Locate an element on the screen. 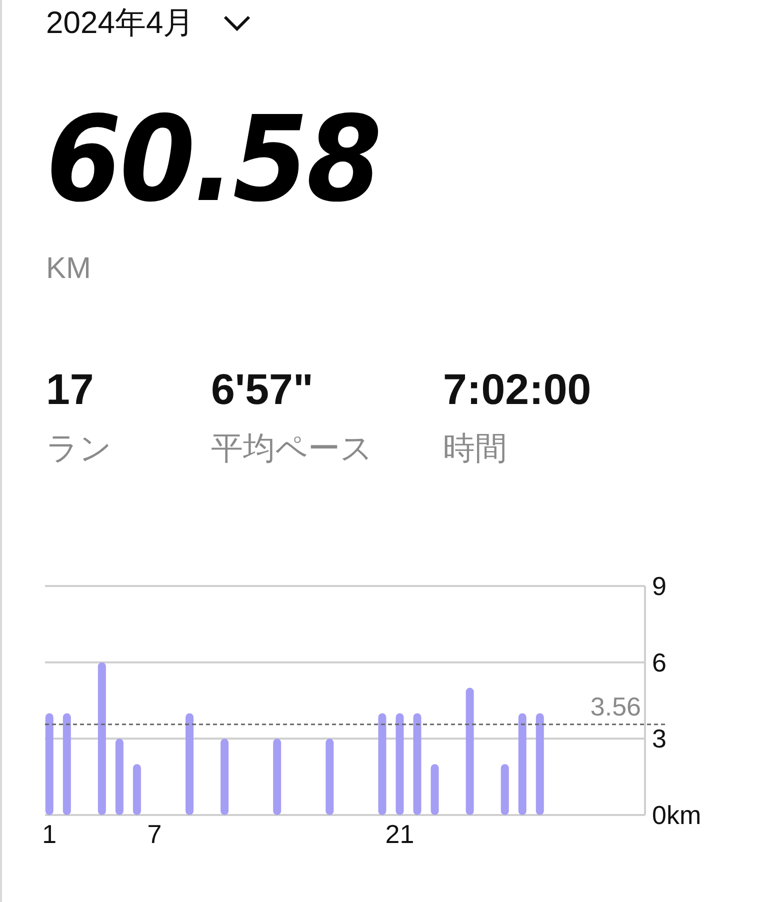 This screenshot has height=902, width=768. distance-unit: KM is located at coordinates (69, 269).